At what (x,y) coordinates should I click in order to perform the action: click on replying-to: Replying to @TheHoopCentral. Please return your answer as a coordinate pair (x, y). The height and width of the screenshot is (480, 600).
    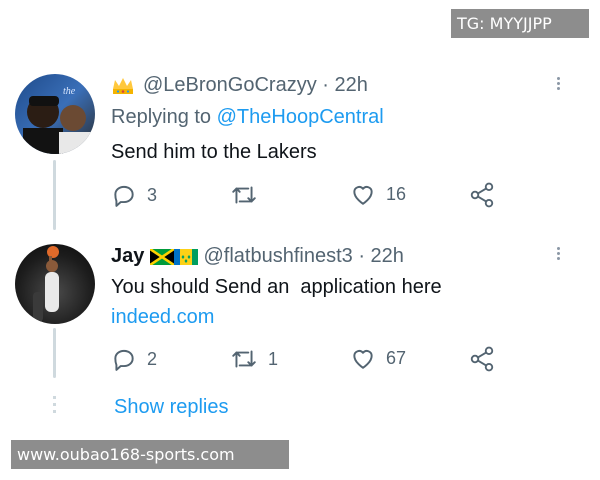
    Looking at the image, I should click on (247, 117).